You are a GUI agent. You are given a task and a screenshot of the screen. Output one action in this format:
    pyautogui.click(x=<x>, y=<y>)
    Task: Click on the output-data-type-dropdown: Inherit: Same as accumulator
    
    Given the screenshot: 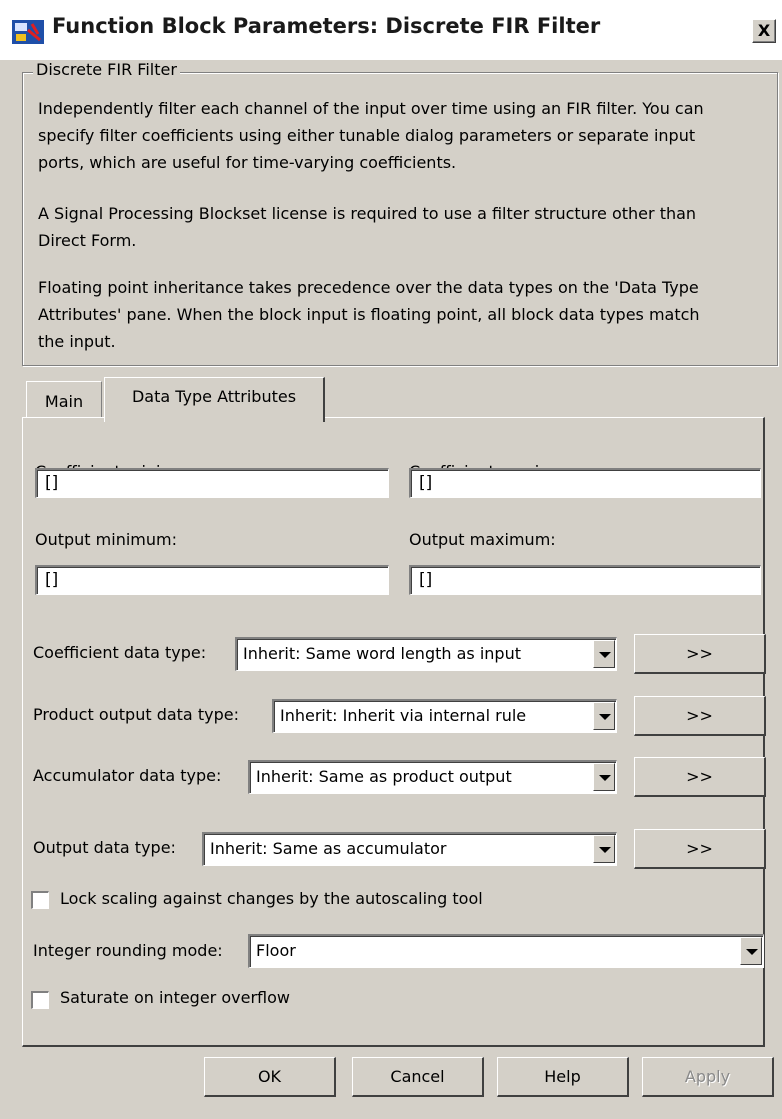 What is the action you would take?
    pyautogui.click(x=409, y=849)
    